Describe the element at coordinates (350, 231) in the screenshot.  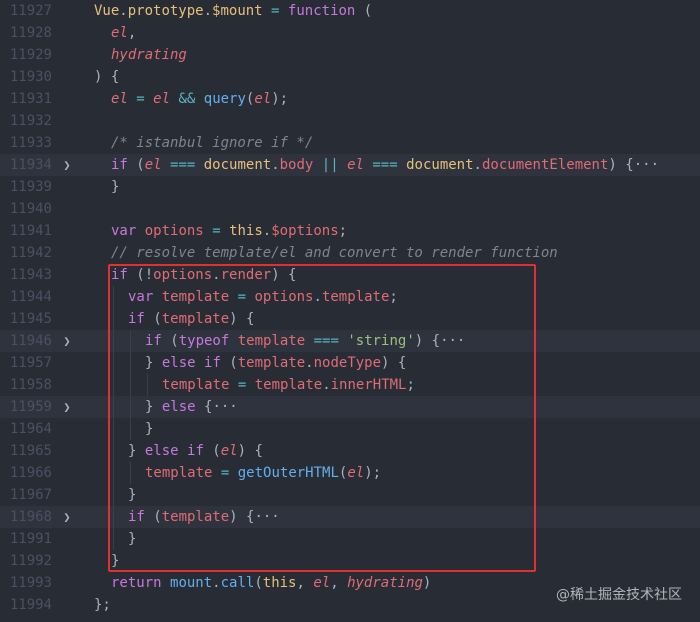
I see `code-line: 11941 var options = this.$options;` at that location.